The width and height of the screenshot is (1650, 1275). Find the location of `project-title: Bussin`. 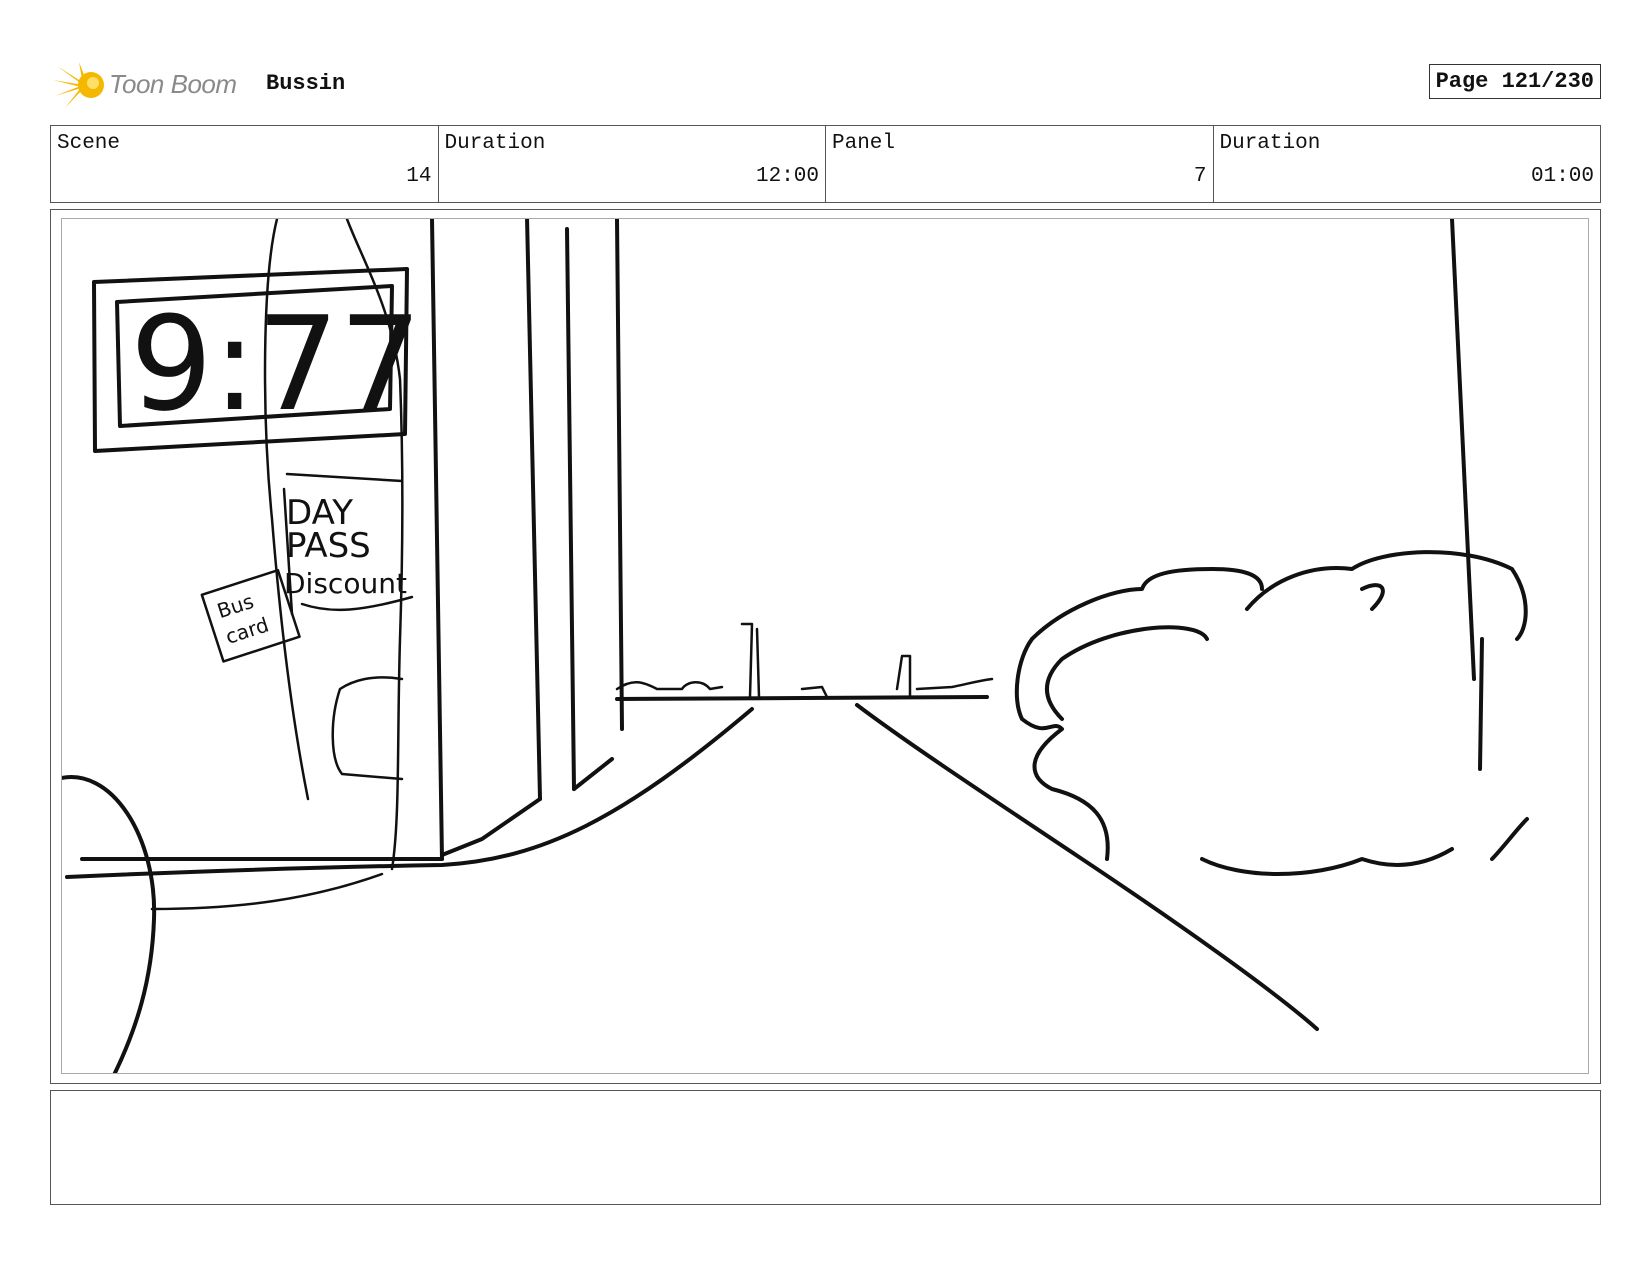

project-title: Bussin is located at coordinates (306, 83).